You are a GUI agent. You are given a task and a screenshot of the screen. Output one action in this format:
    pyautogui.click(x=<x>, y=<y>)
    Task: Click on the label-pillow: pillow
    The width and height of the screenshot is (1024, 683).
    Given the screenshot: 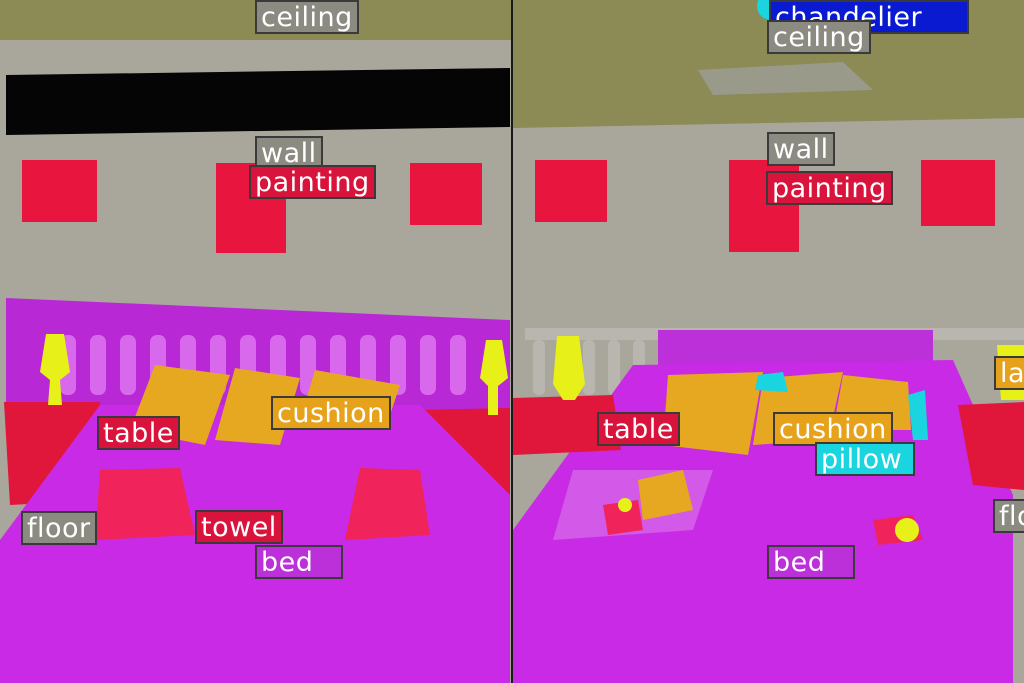 What is the action you would take?
    pyautogui.click(x=865, y=459)
    